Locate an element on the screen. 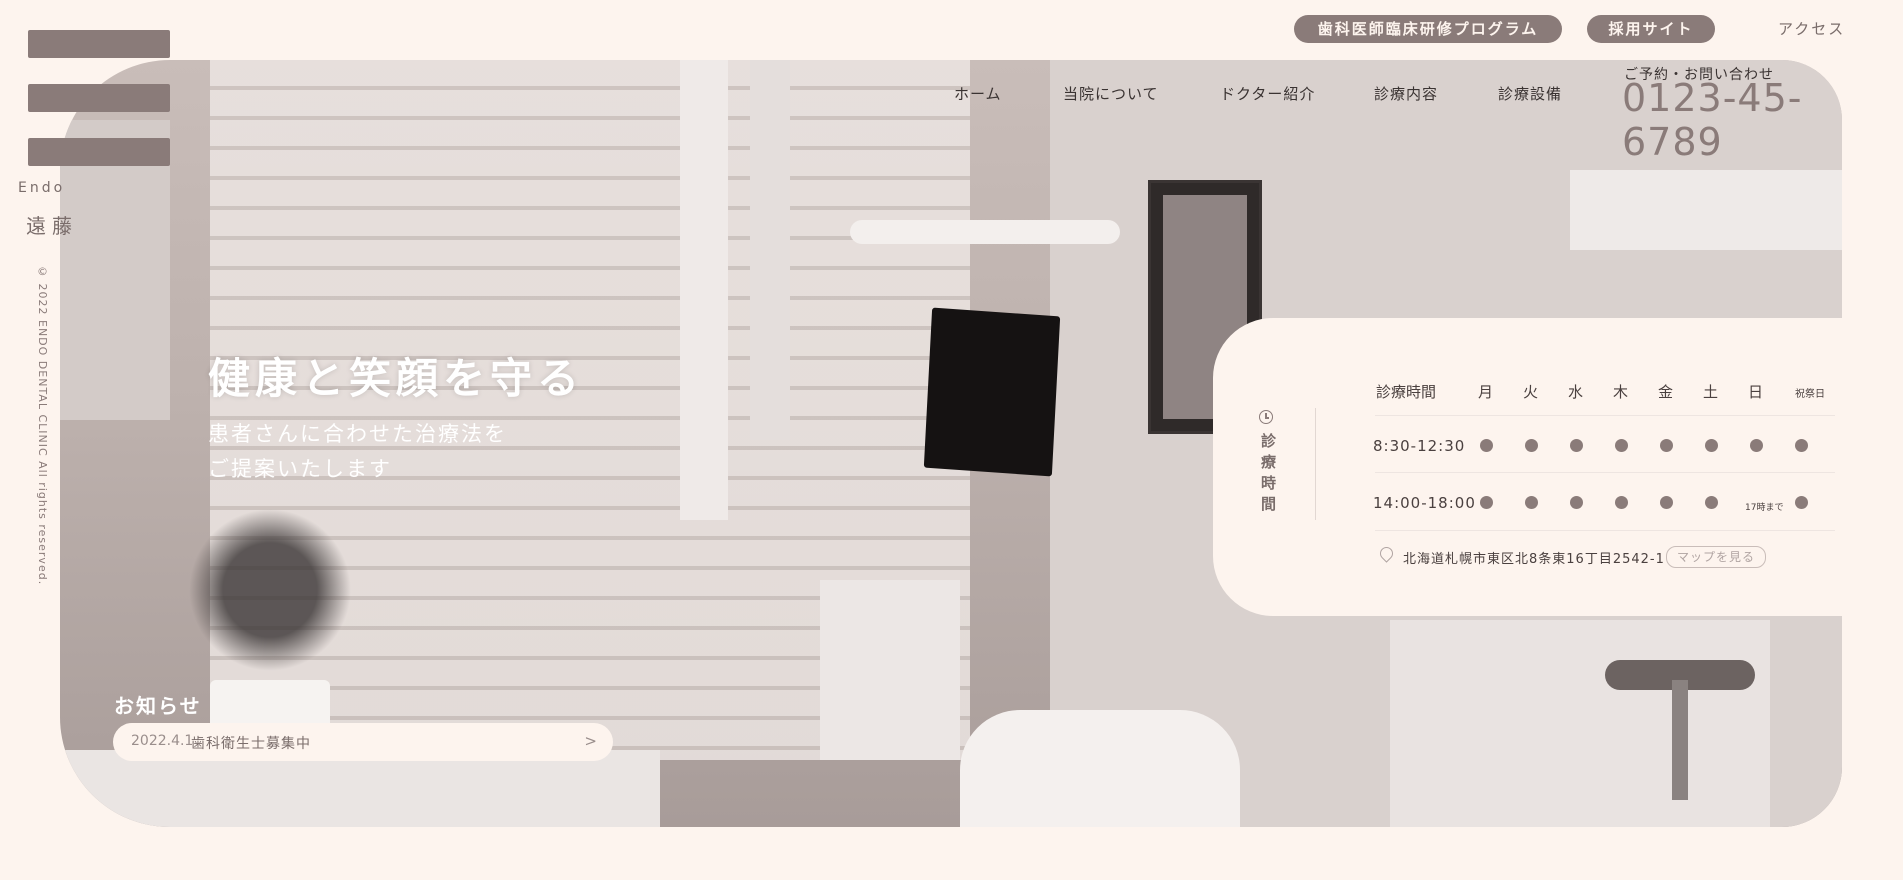 The height and width of the screenshot is (880, 1903). training-program-button: 歯科医師臨床研修プログラム is located at coordinates (1428, 29).